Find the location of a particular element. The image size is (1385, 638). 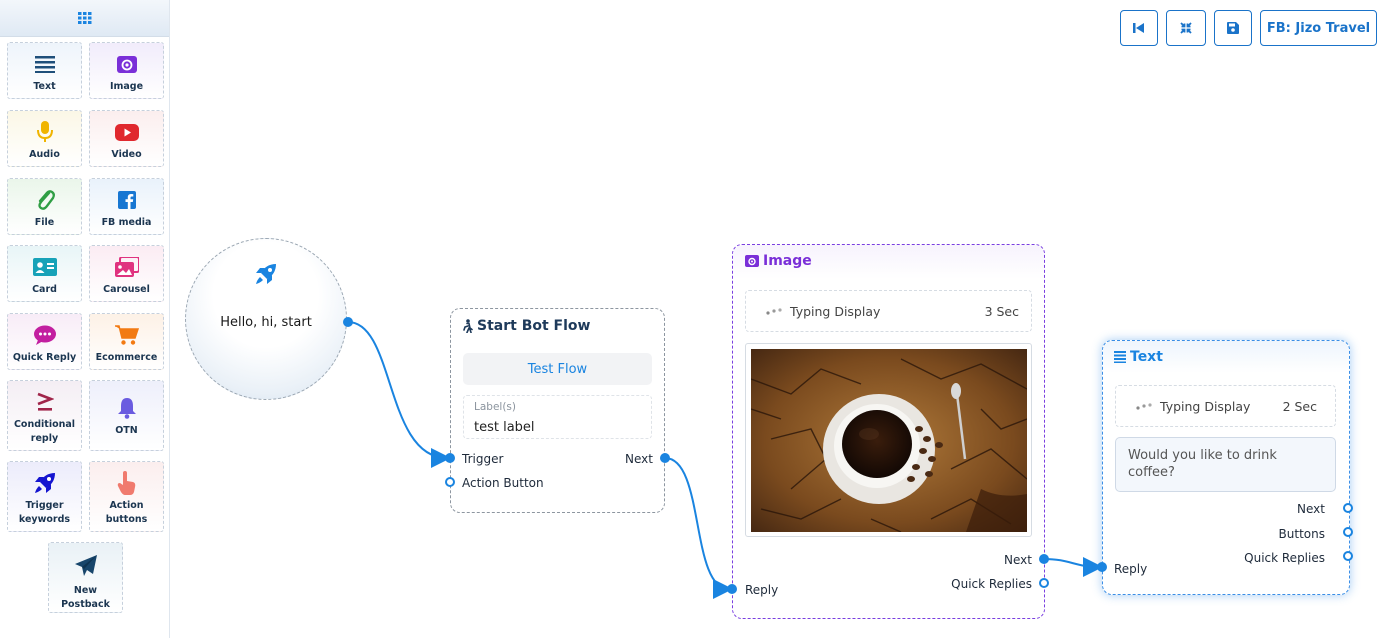

image-next-port is located at coordinates (1044, 559).